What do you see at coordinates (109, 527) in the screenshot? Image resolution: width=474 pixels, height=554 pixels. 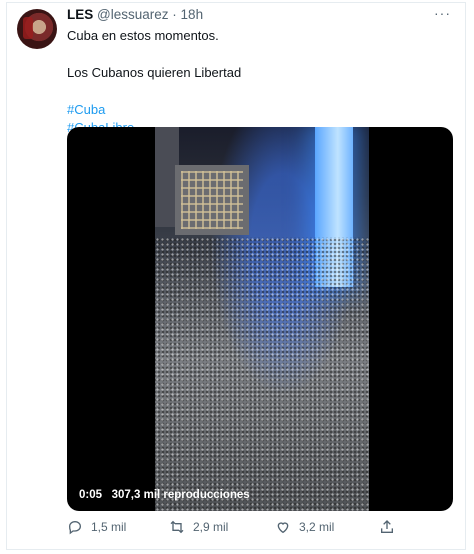 I see `reply-count: 1,5 mil` at bounding box center [109, 527].